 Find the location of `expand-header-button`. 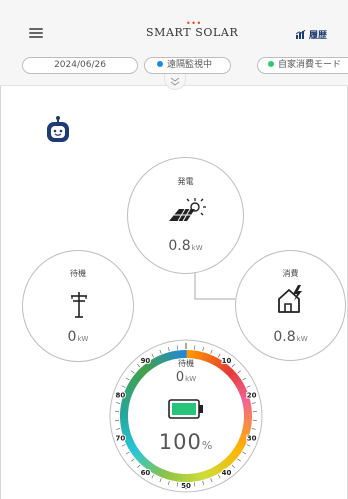

expand-header-button is located at coordinates (175, 82).